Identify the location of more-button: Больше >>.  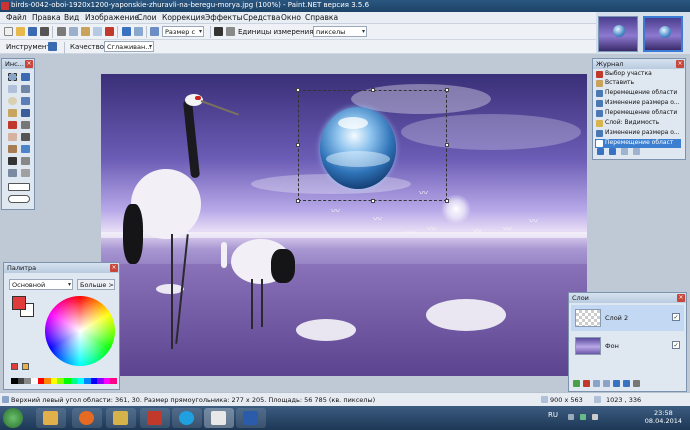
(96, 284).